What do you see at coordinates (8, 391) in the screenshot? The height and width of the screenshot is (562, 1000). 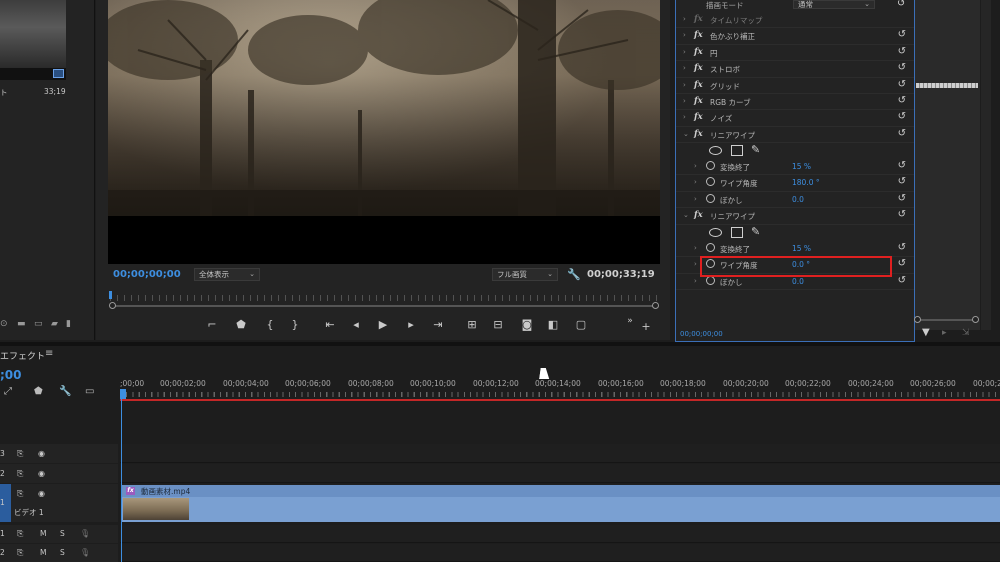 I see `nest-toggle-icon: ⤢` at bounding box center [8, 391].